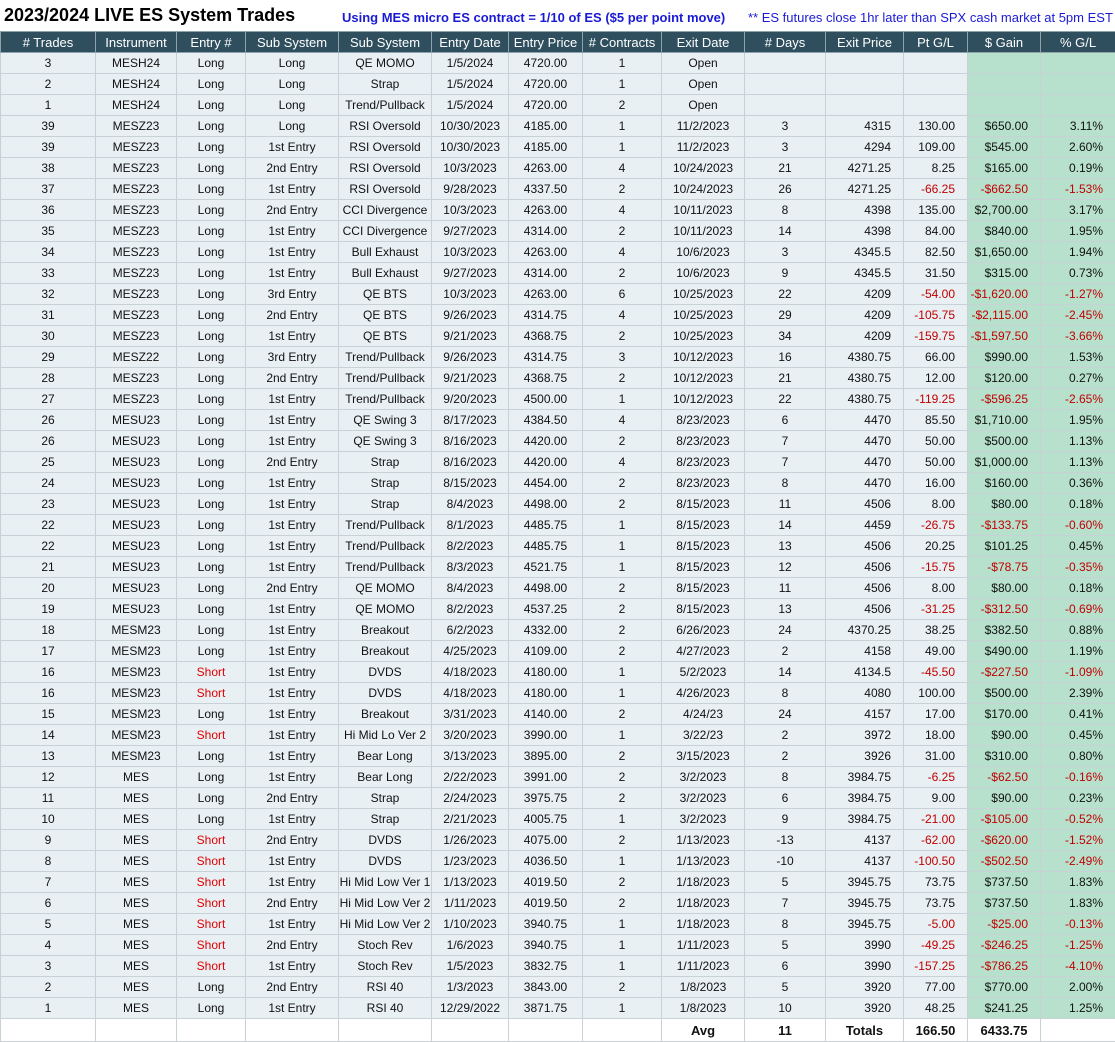 This screenshot has width=1115, height=1042. Describe the element at coordinates (546, 252) in the screenshot. I see `entry-price-cell: 4263.00` at that location.